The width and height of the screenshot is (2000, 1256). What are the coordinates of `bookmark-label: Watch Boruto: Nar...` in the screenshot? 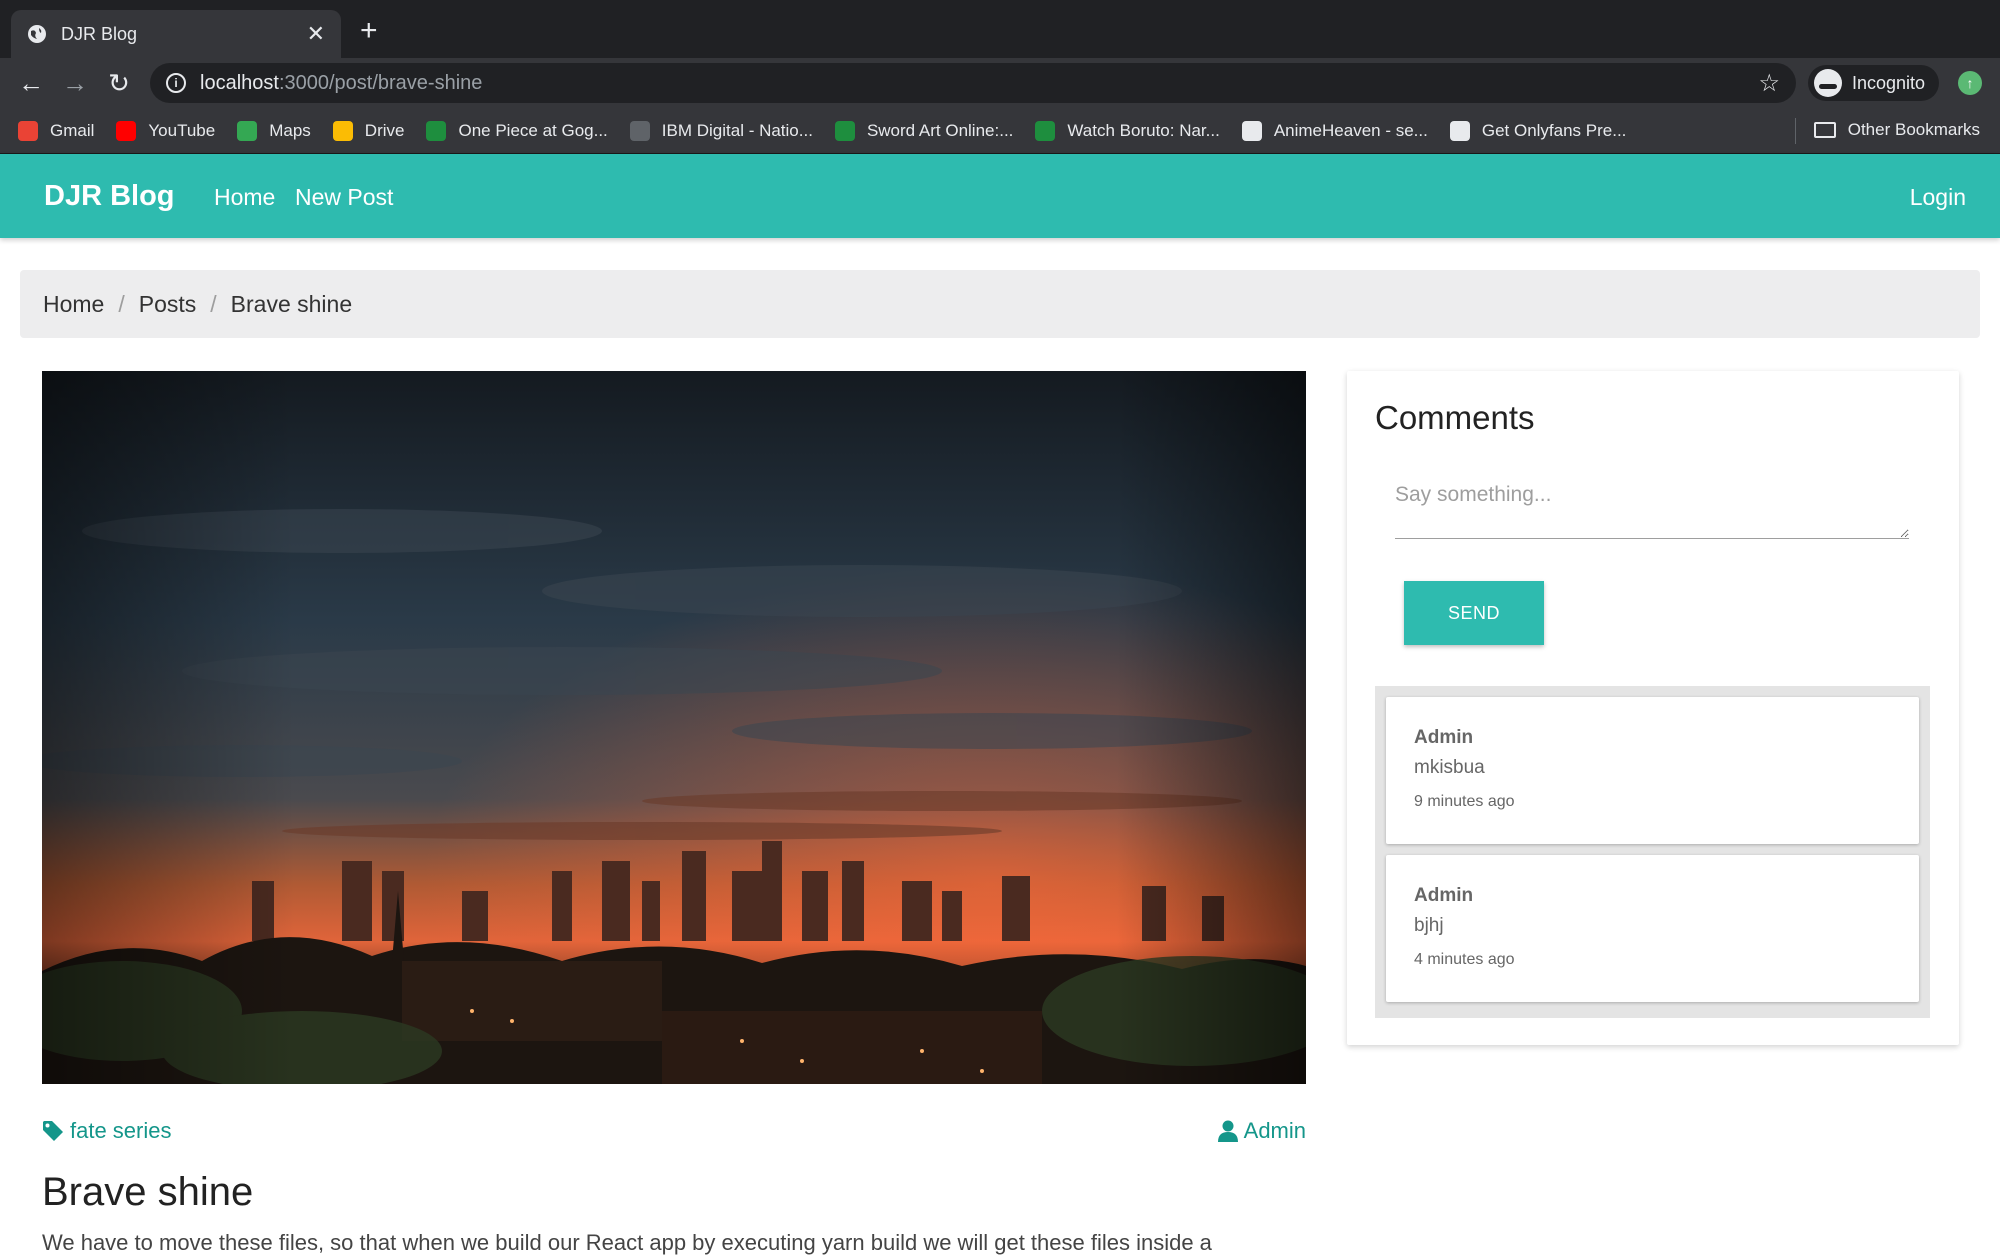 It's located at (1143, 130).